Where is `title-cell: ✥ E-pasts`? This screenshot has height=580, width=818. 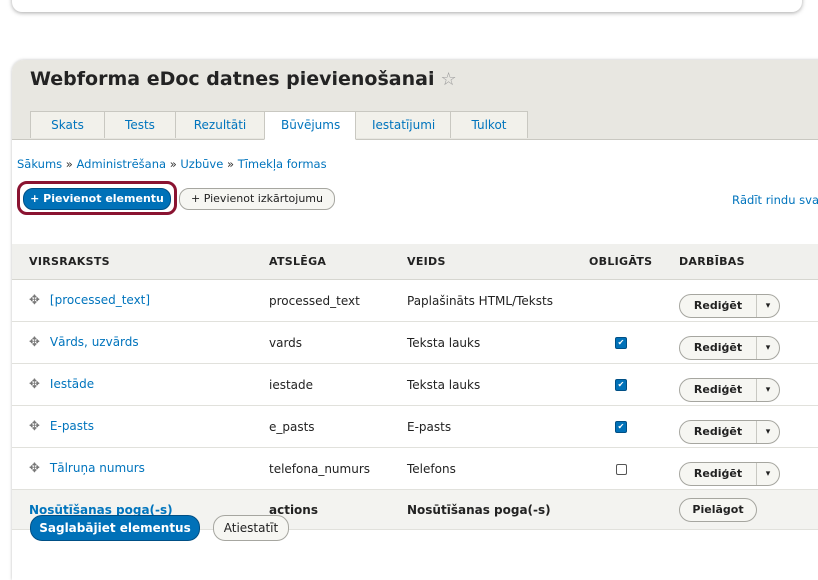 title-cell: ✥ E-pasts is located at coordinates (140, 426).